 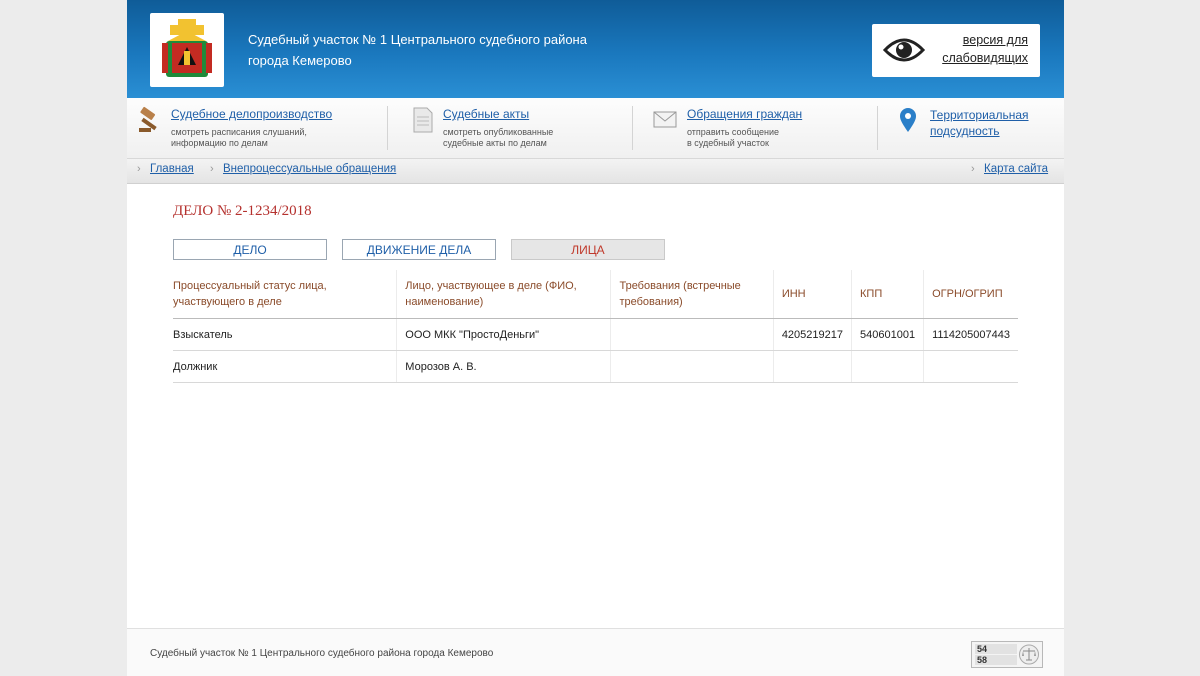 I want to click on tab-parties: ЛИЦА, so click(x=588, y=249).